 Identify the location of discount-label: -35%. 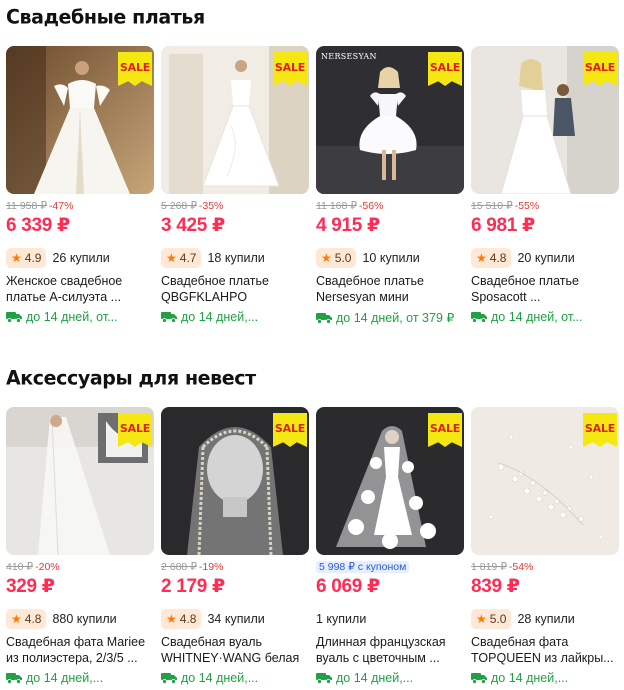
(211, 206).